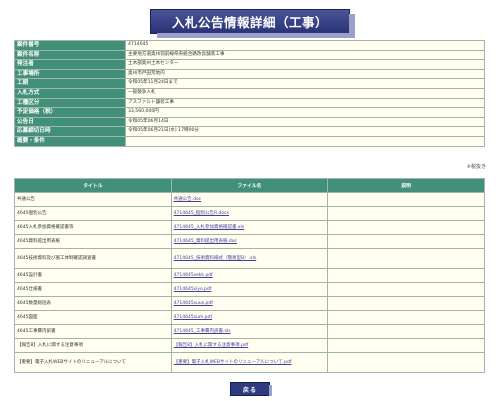  Describe the element at coordinates (305, 141) in the screenshot. I see `info-value` at that location.